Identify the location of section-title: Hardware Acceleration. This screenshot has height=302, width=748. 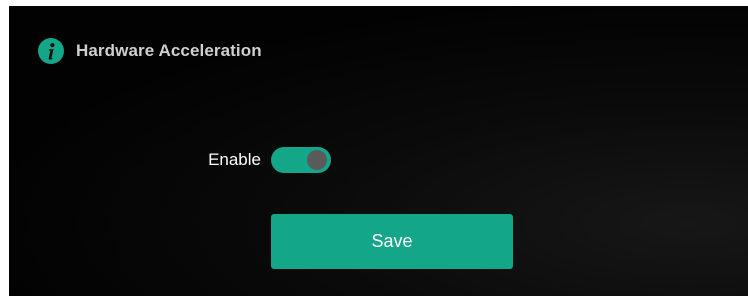
(169, 50).